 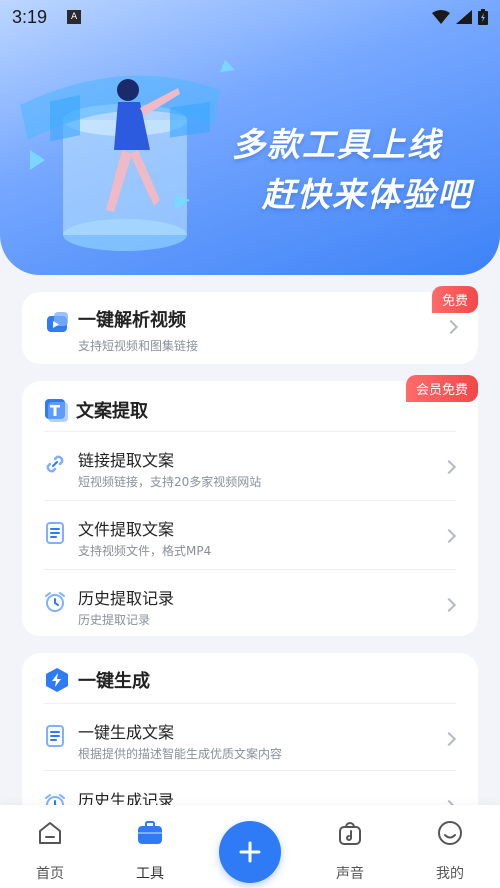 I want to click on video-parse-icon, so click(x=57, y=322).